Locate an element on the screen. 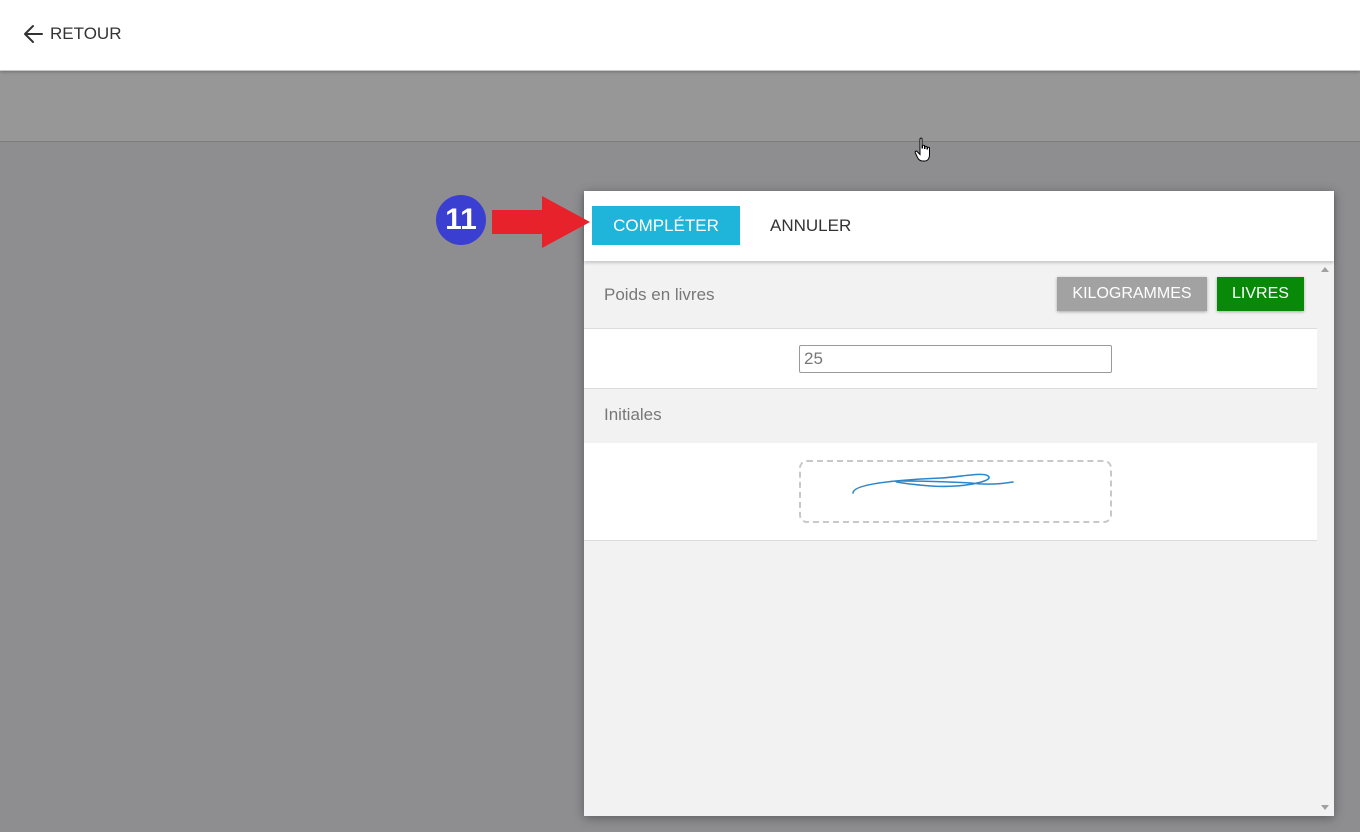 The width and height of the screenshot is (1360, 832). signature-pad is located at coordinates (955, 491).